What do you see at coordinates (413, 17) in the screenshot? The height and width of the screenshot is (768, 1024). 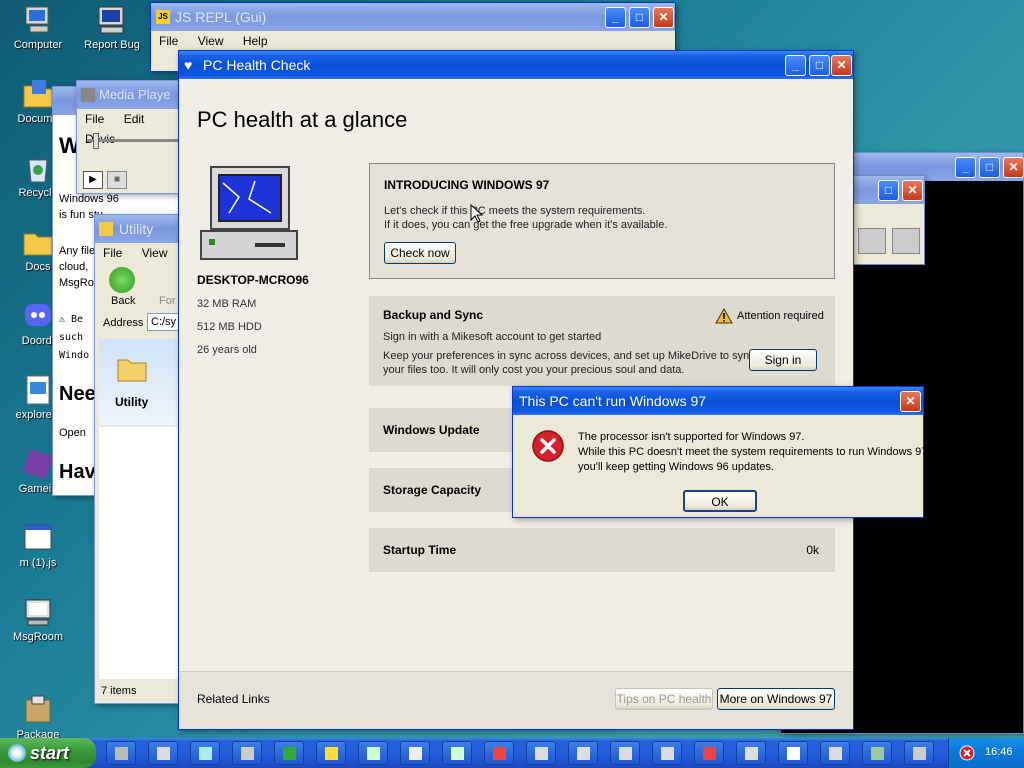 I see `title-bar: JS JS REPL (Gui)` at bounding box center [413, 17].